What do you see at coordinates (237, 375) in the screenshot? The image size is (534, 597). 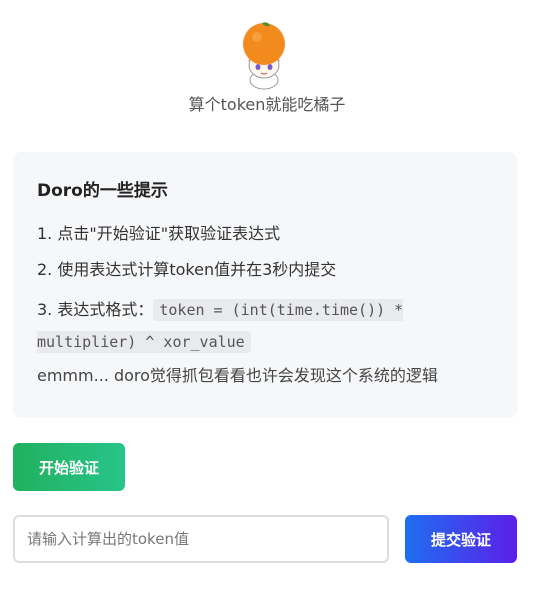 I see `tip-note: emmm... doro觉得抓包看看也许会发现这个系统的逻辑` at bounding box center [237, 375].